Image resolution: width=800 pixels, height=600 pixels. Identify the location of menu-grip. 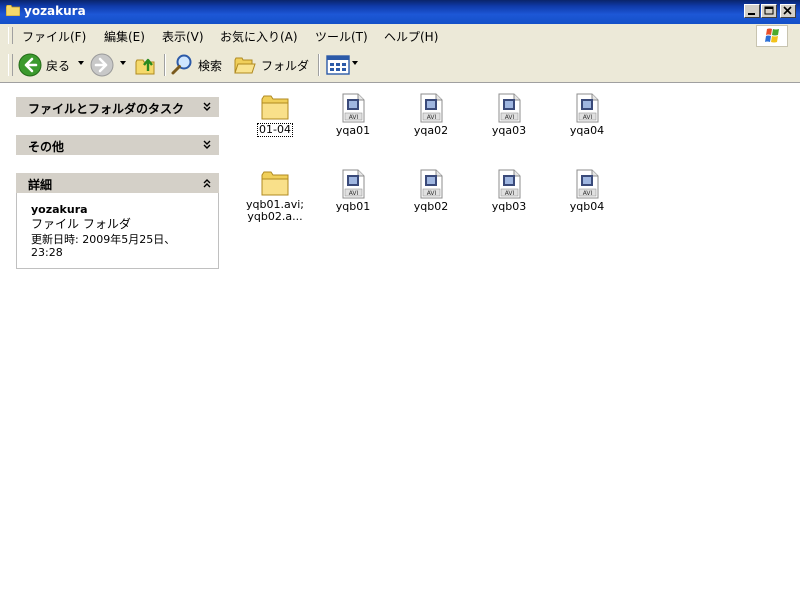
(10, 35).